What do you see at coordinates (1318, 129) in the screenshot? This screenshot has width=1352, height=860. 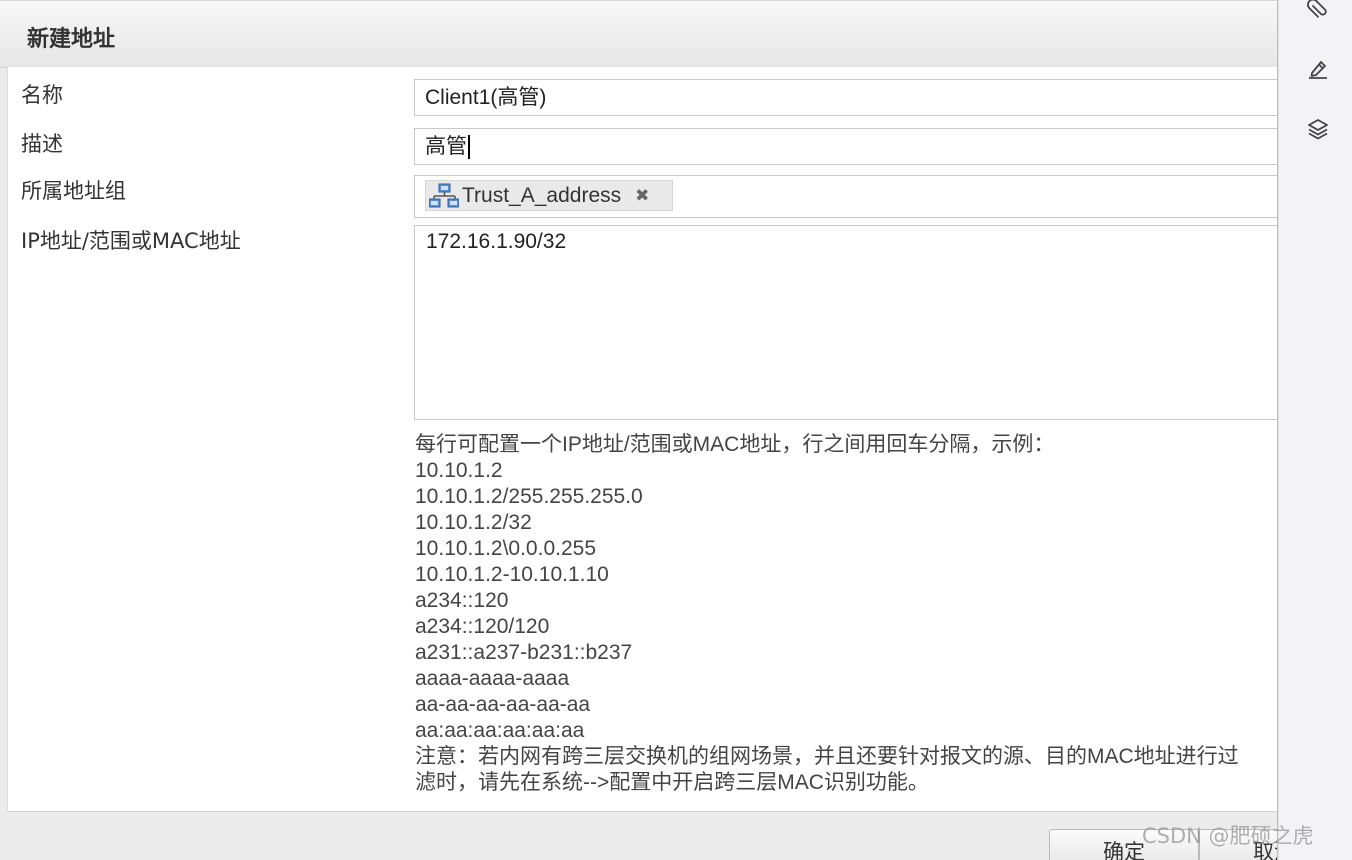 I see `layers-icon` at bounding box center [1318, 129].